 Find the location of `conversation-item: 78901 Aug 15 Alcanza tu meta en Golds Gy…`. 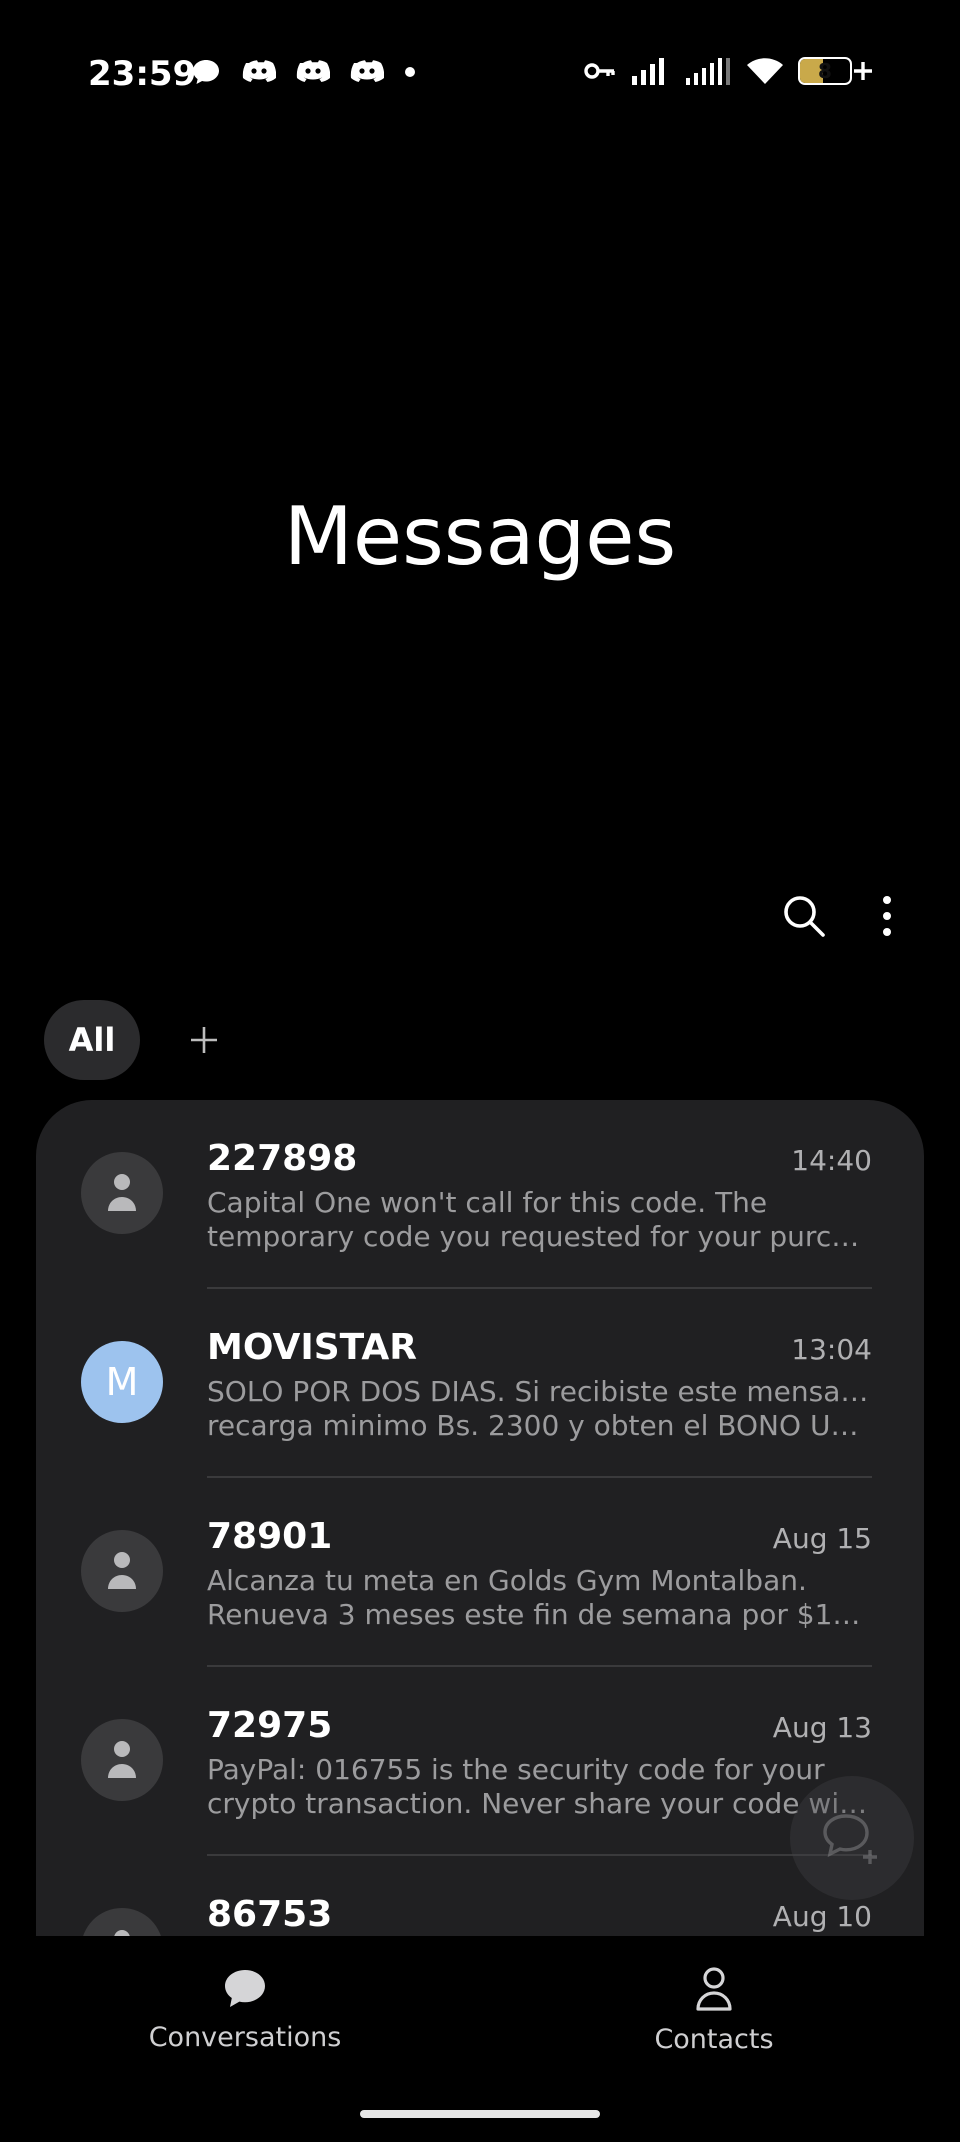

conversation-item: 78901 Aug 15 Alcanza tu meta en Golds Gy… is located at coordinates (480, 1572).